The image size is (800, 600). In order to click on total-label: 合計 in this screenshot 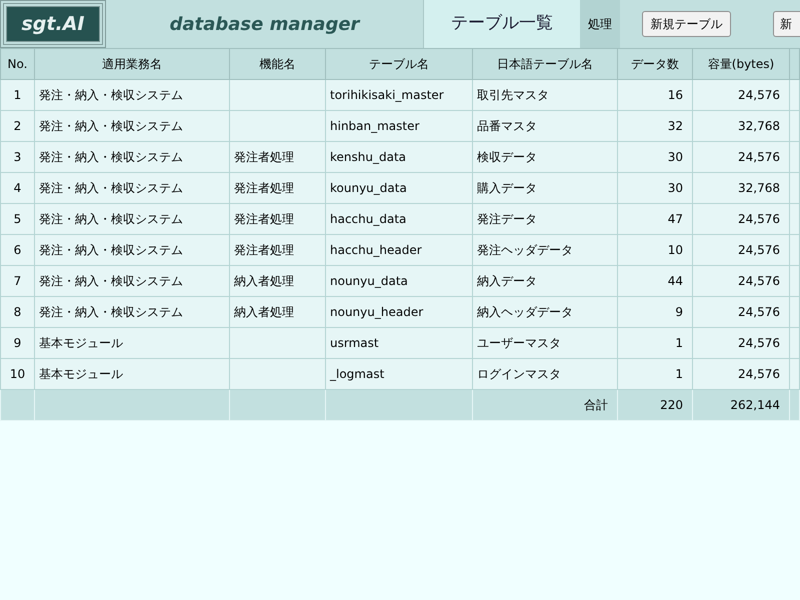, I will do `click(596, 405)`.